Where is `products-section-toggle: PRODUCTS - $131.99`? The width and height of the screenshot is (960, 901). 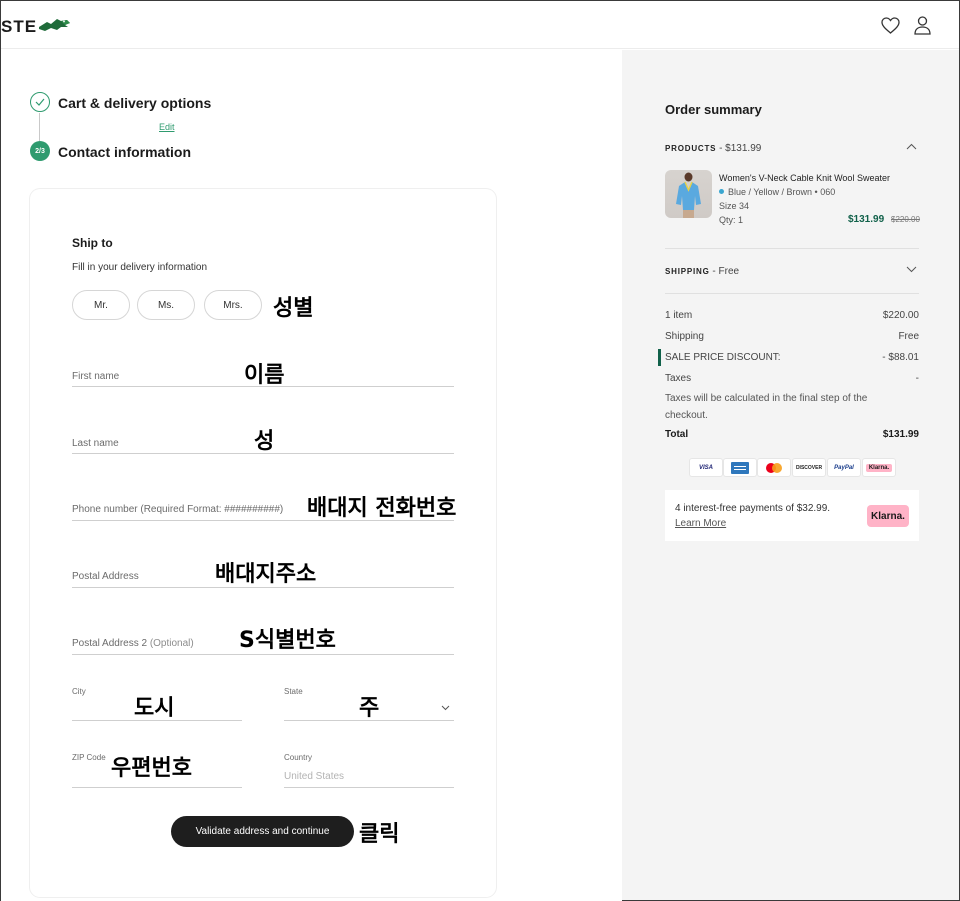 products-section-toggle: PRODUCTS - $131.99 is located at coordinates (713, 148).